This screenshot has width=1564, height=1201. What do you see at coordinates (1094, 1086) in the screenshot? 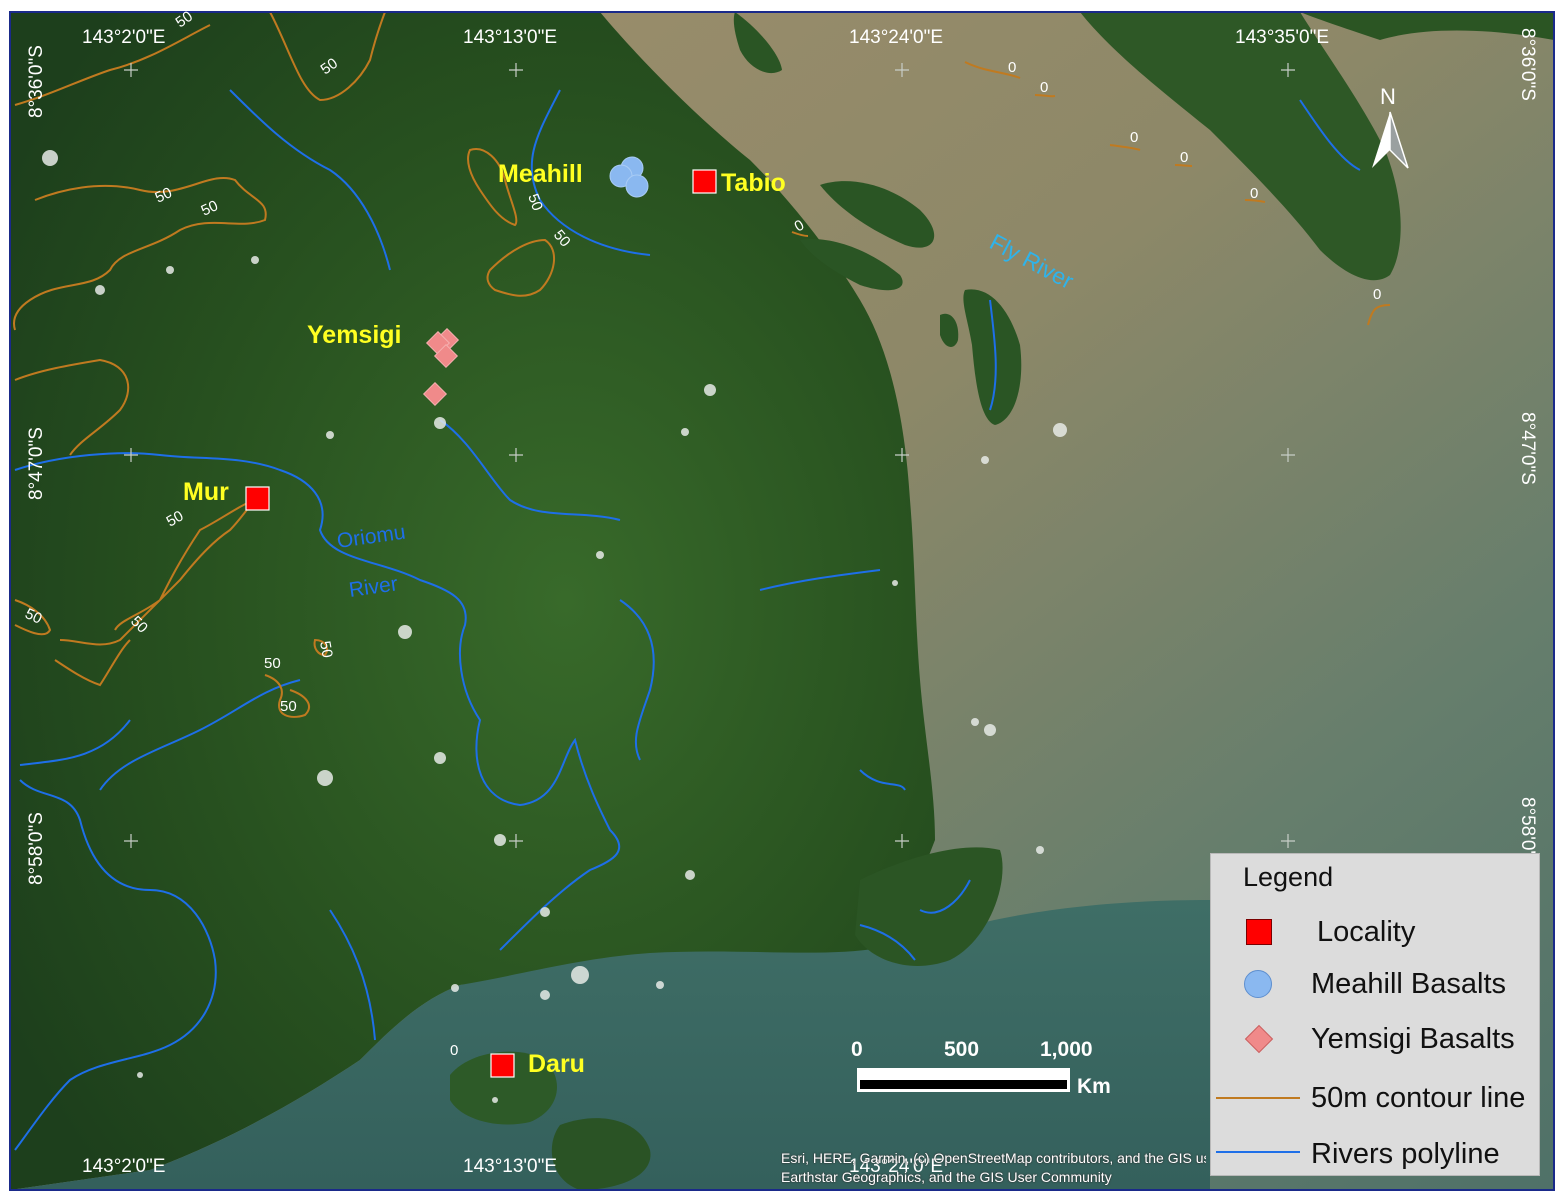
I see `scale-unit: Km` at bounding box center [1094, 1086].